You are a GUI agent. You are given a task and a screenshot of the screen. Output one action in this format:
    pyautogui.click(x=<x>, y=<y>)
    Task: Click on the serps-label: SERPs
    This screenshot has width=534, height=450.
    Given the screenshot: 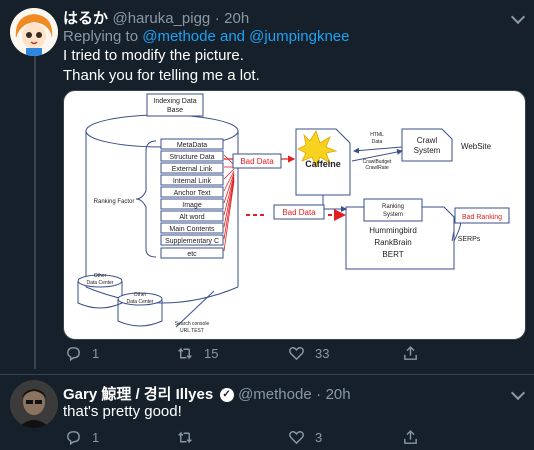 What is the action you would take?
    pyautogui.click(x=469, y=239)
    